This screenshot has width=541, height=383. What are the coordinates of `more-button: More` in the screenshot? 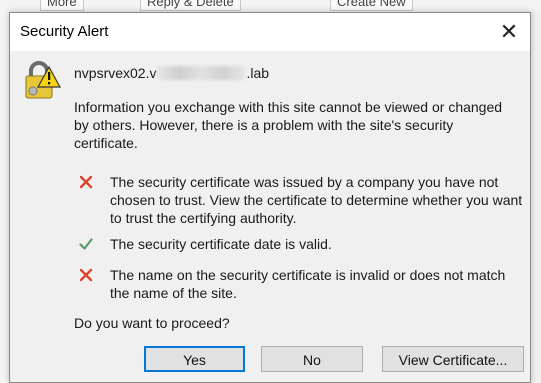 It's located at (62, 5).